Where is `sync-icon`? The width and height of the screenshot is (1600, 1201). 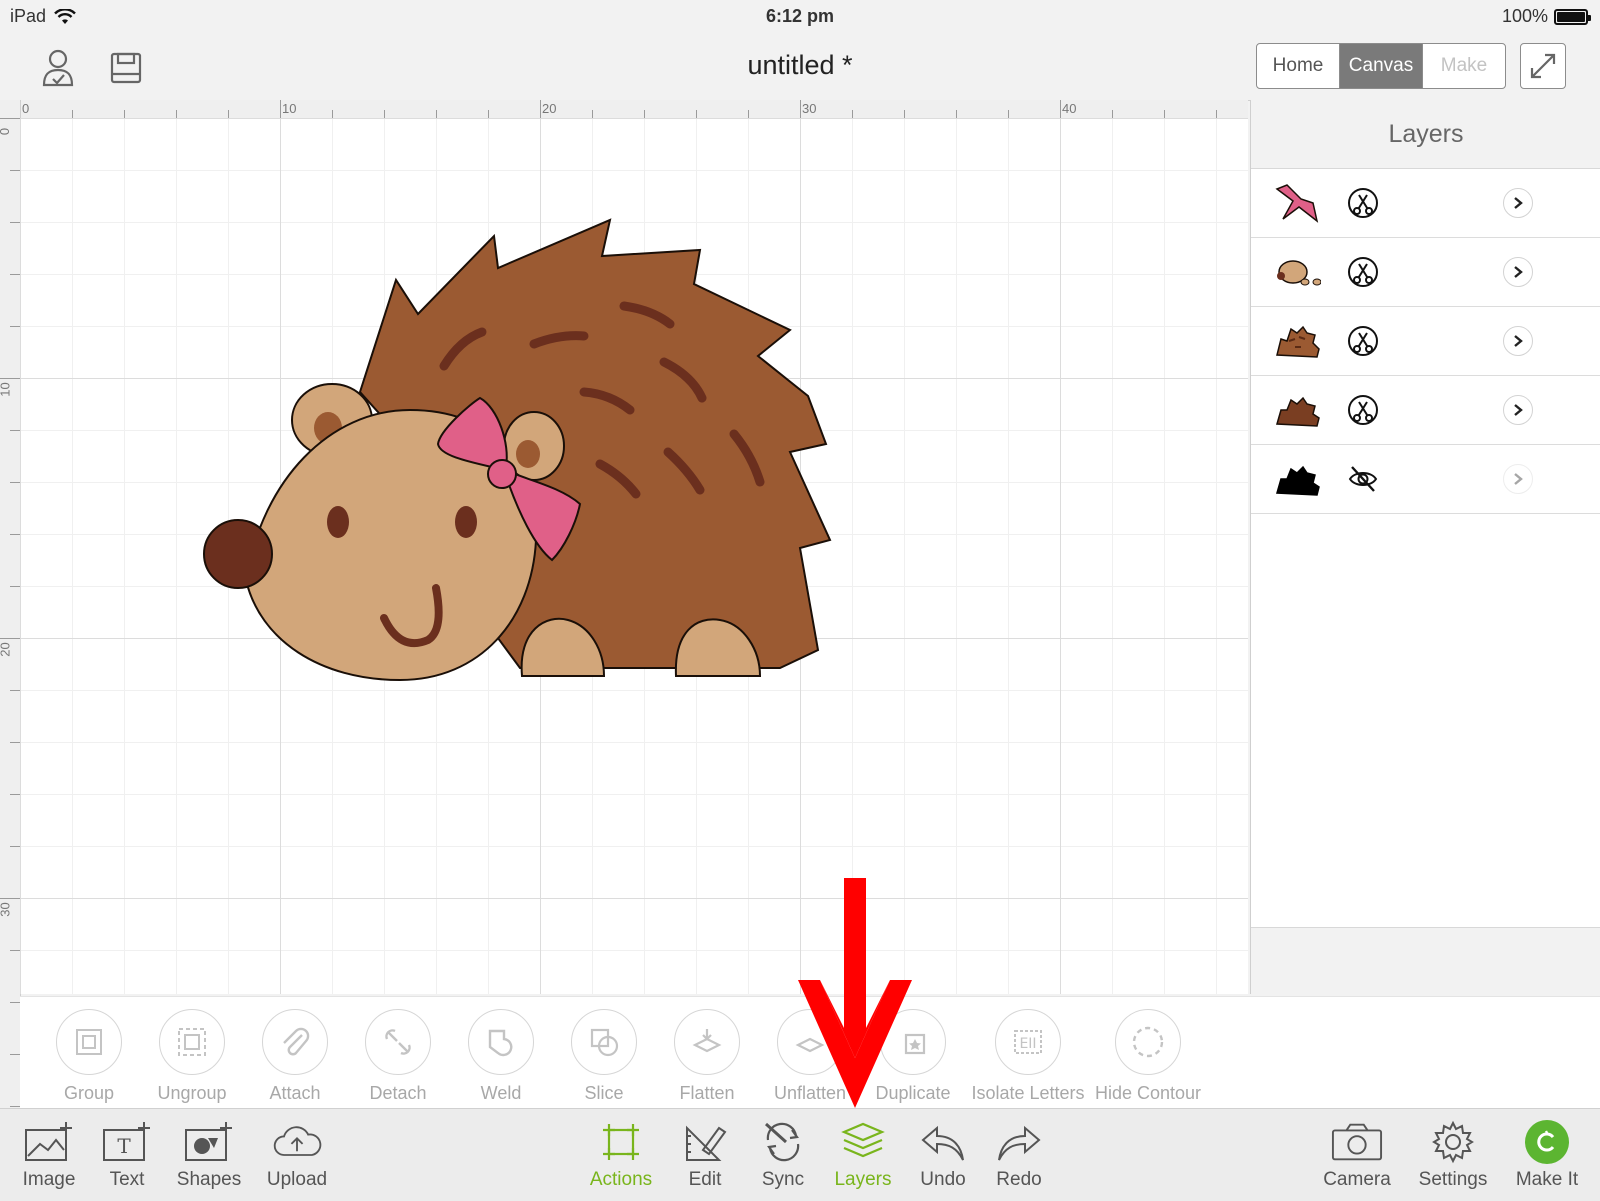
sync-icon is located at coordinates (782, 1142).